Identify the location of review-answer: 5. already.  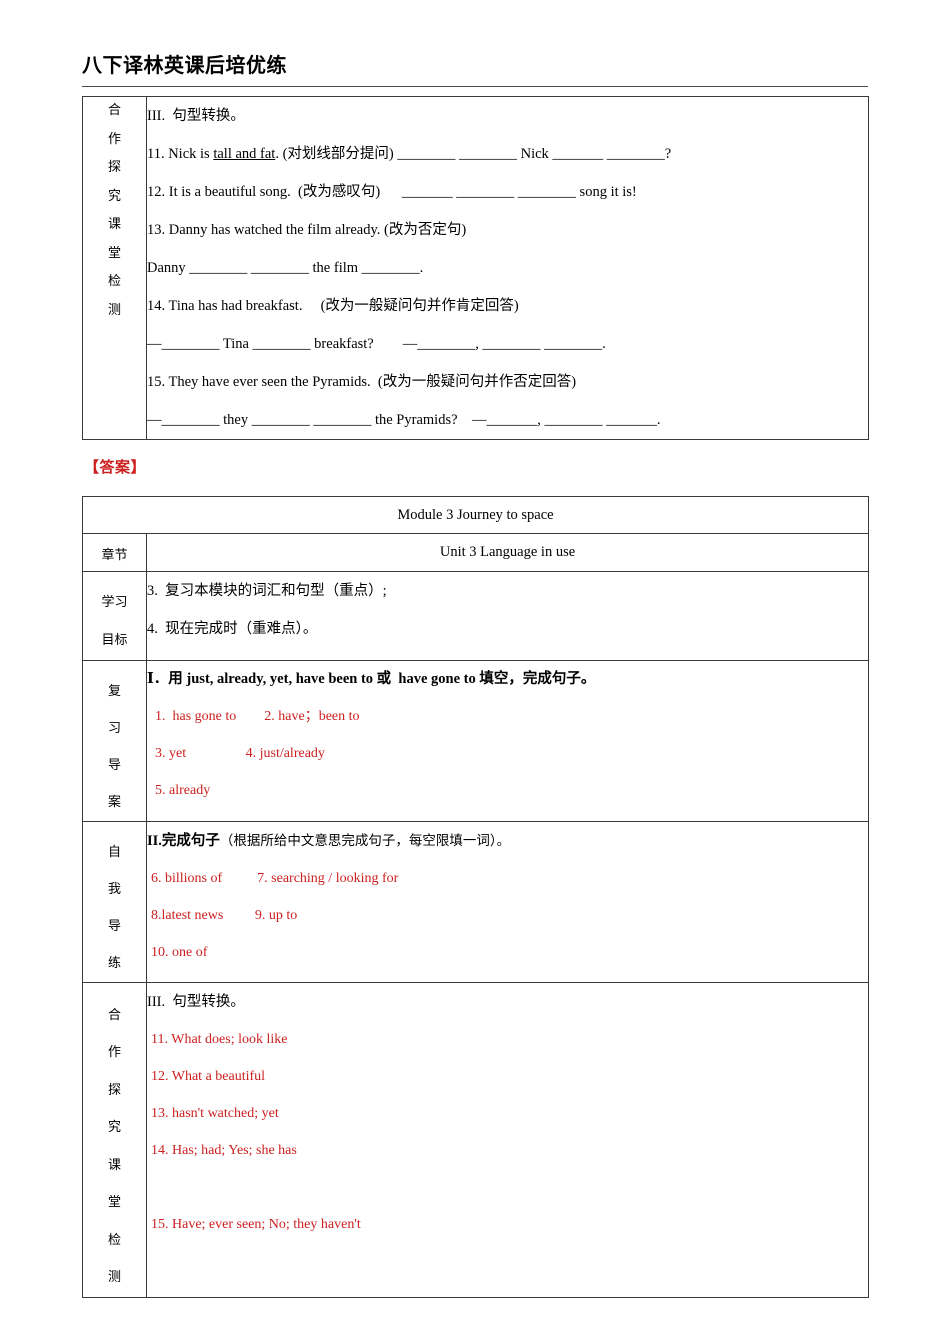
(183, 790).